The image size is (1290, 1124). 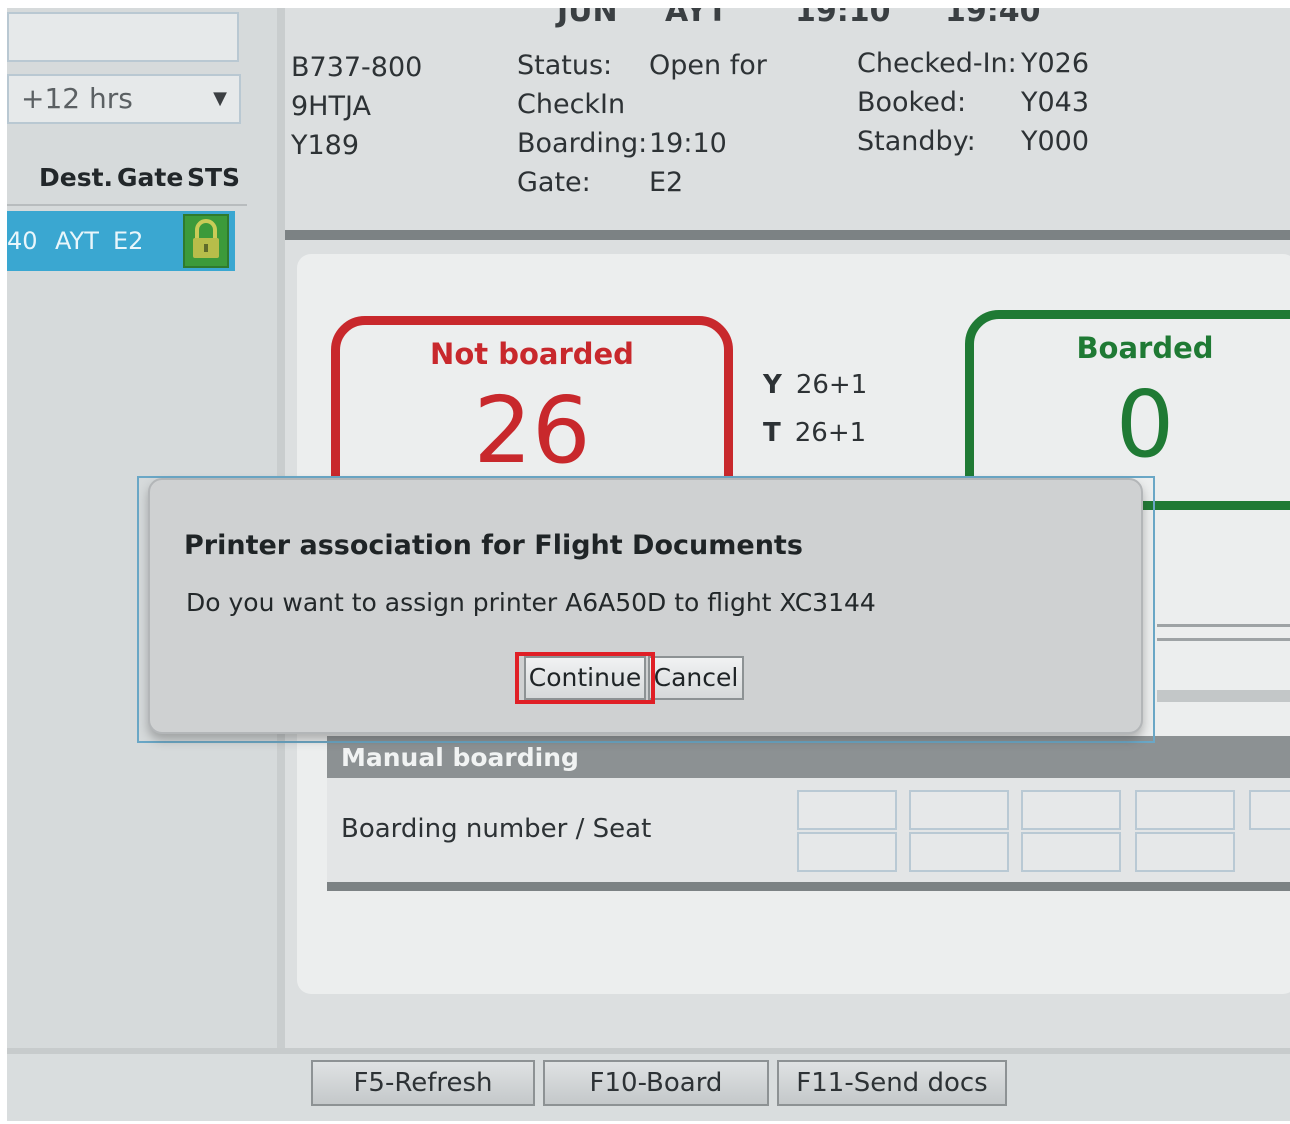 What do you see at coordinates (708, 65) in the screenshot?
I see `status-value: Open for` at bounding box center [708, 65].